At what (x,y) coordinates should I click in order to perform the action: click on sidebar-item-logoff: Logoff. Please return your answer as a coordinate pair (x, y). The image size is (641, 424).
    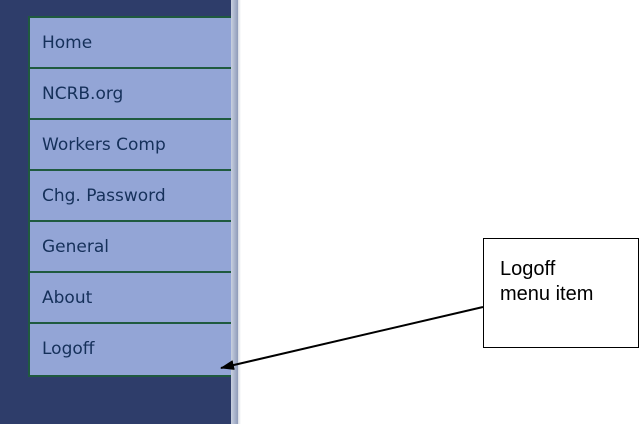
    Looking at the image, I should click on (131, 349).